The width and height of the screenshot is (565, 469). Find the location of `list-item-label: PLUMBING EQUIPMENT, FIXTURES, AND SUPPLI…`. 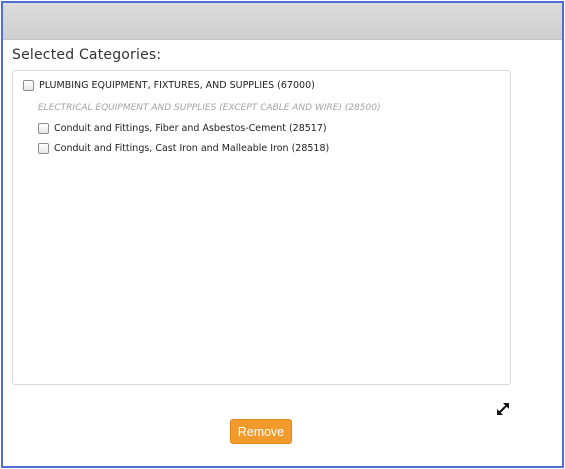

list-item-label: PLUMBING EQUIPMENT, FIXTURES, AND SUPPLI… is located at coordinates (177, 85).